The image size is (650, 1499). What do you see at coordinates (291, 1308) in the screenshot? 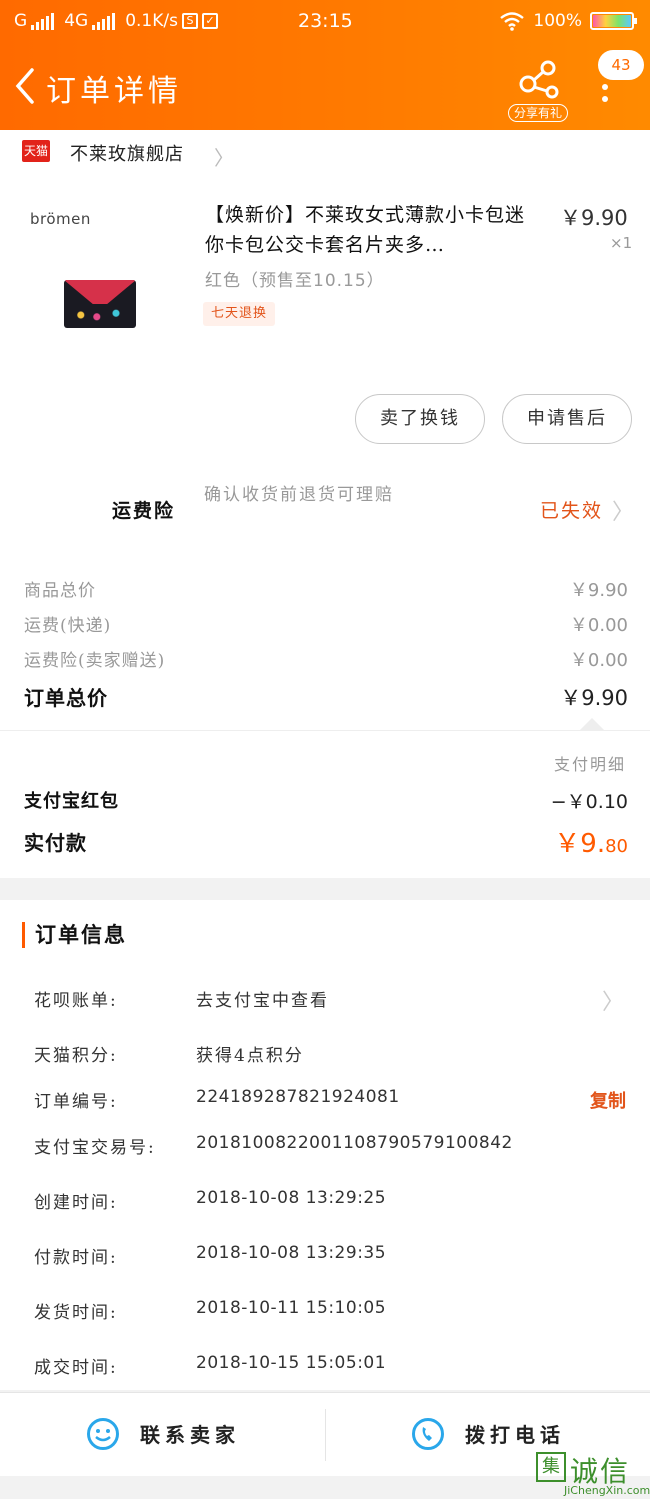
I see `shipped-time-value: 2018-10-11 15:10:05` at bounding box center [291, 1308].